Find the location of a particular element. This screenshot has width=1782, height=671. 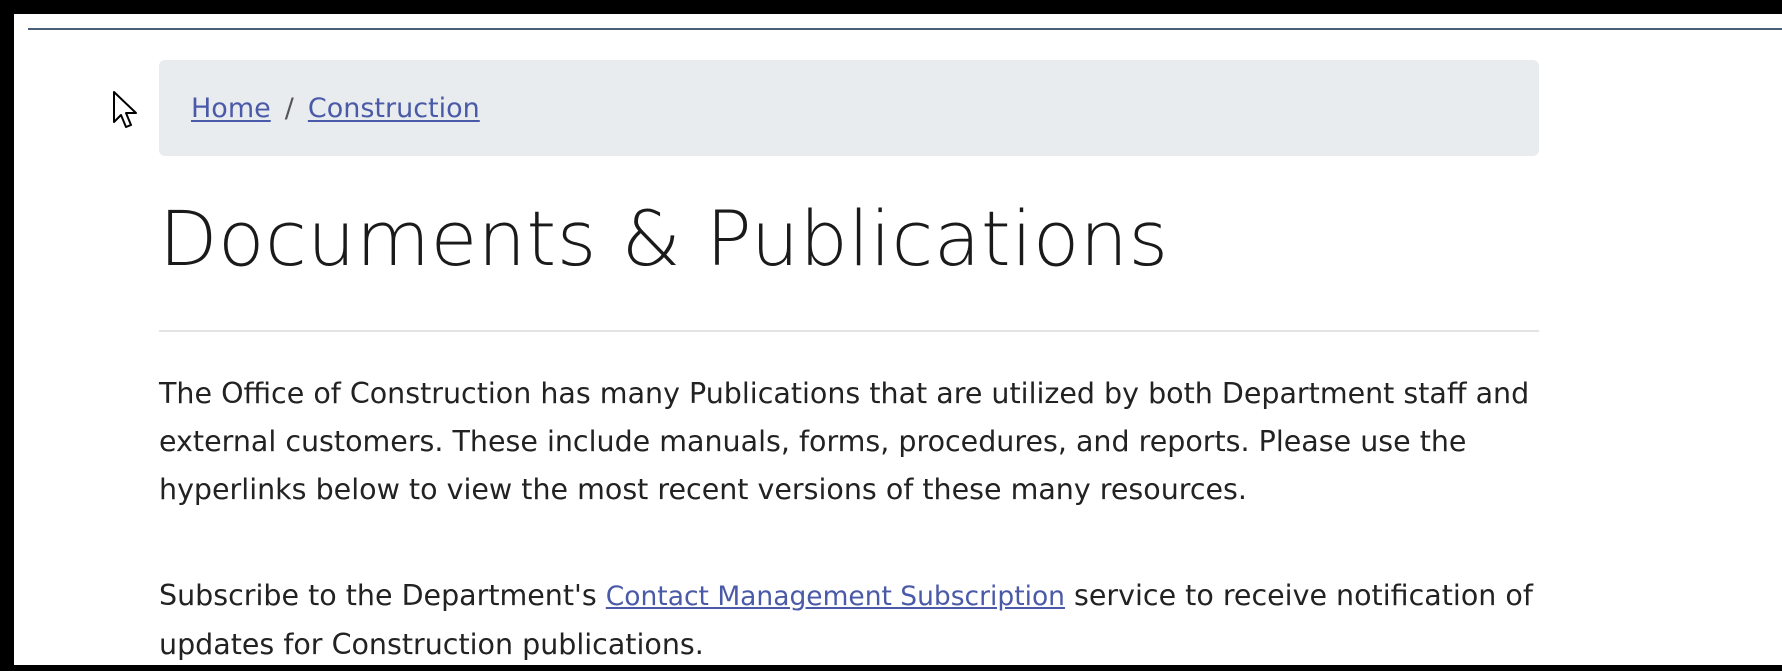

breadcrumb: Home / Construction is located at coordinates (849, 108).